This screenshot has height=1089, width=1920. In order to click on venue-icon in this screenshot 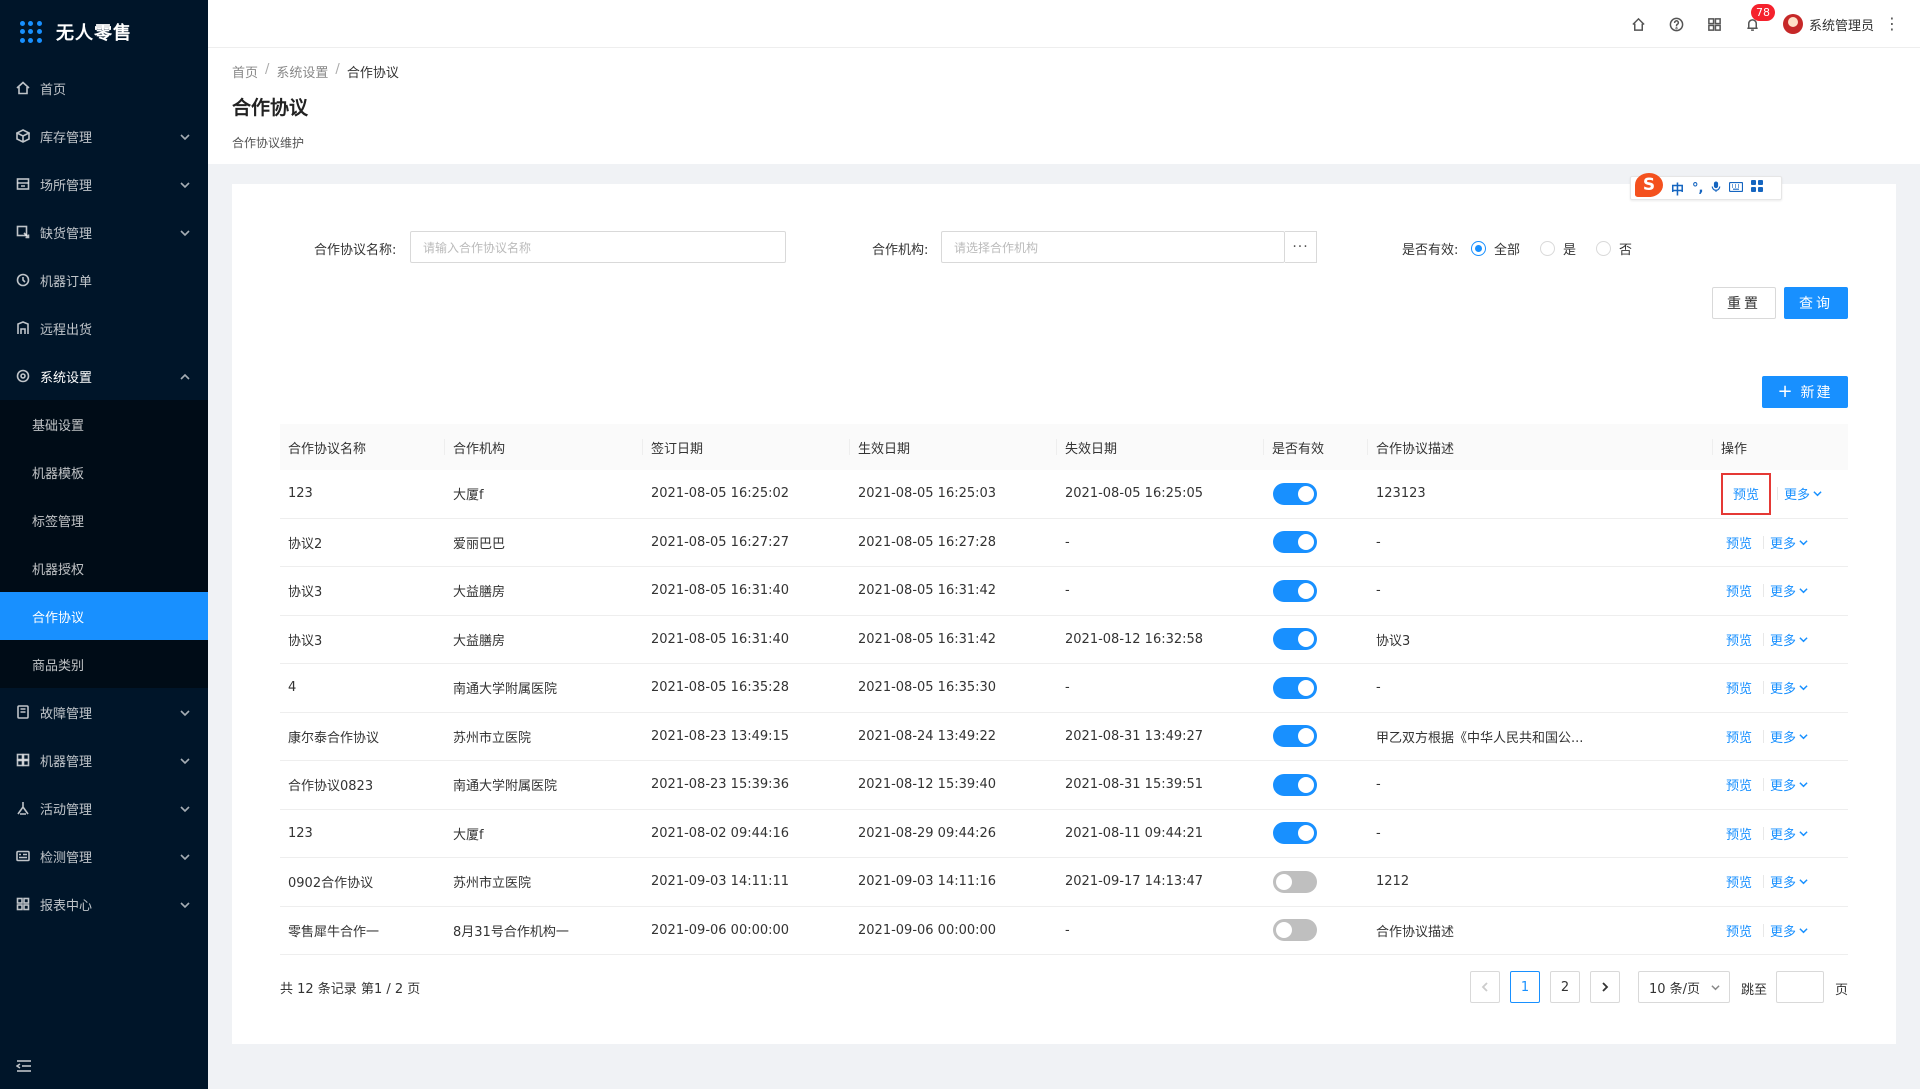, I will do `click(23, 184)`.